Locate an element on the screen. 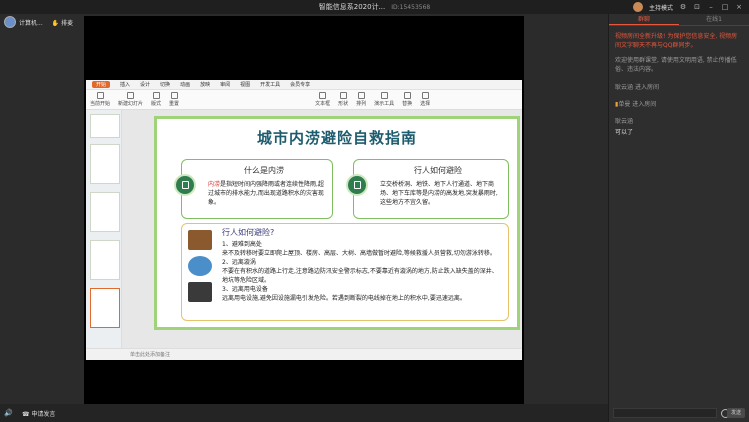 This screenshot has width=749, height=422. ppt-menu-item: 视图 is located at coordinates (245, 84).